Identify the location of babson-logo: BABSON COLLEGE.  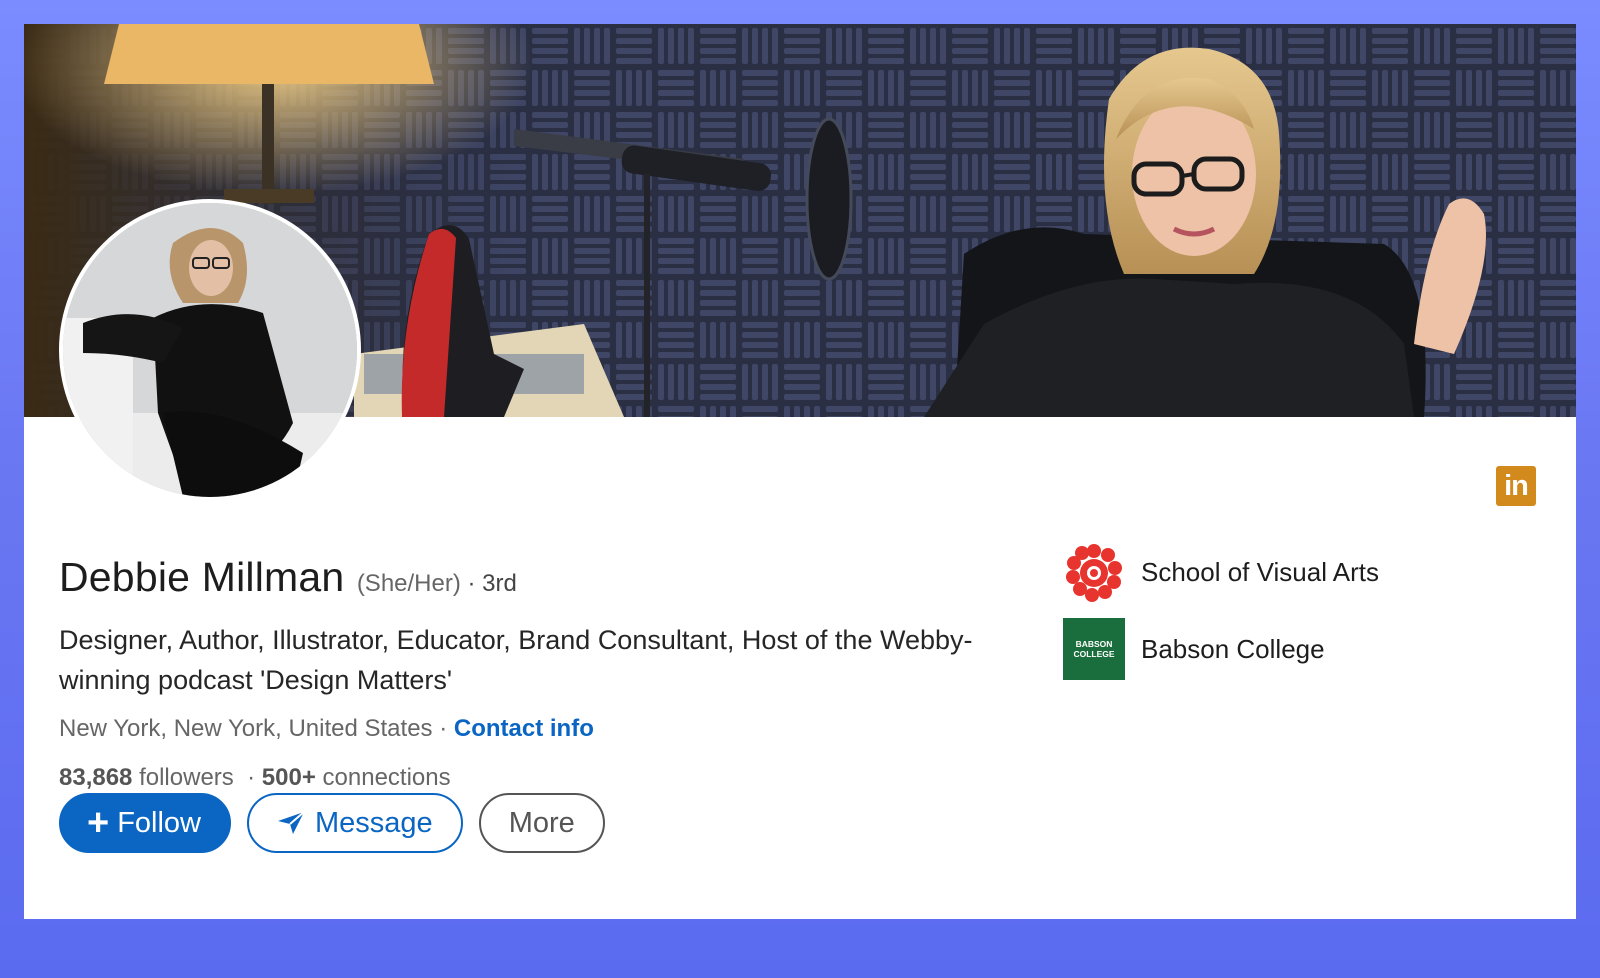
(1094, 649).